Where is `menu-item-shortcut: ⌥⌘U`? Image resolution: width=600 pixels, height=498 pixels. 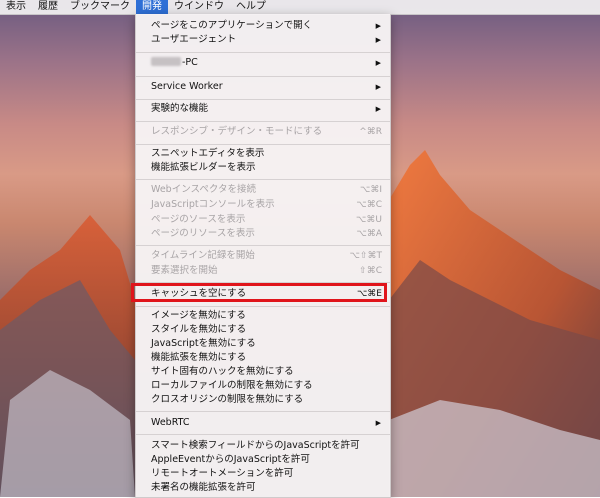
menu-item-shortcut: ⌥⌘U is located at coordinates (369, 220).